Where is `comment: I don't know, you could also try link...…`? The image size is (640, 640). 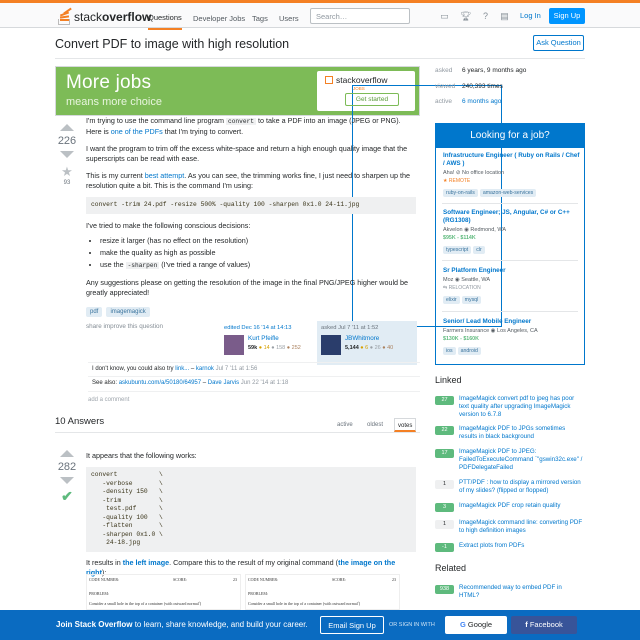
comment: I don't know, you could also try link...… is located at coordinates (175, 369).